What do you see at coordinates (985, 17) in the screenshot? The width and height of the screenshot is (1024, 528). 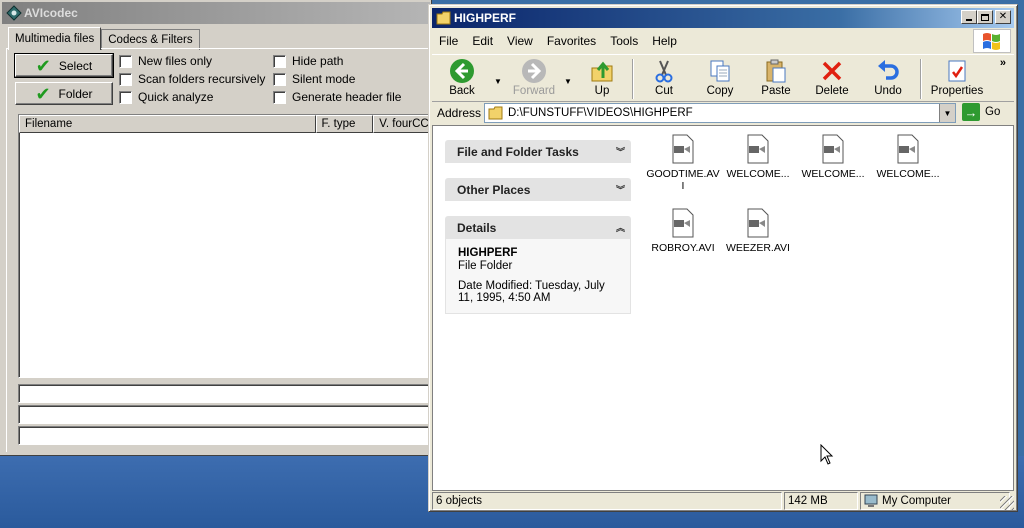 I see `maximize-button` at bounding box center [985, 17].